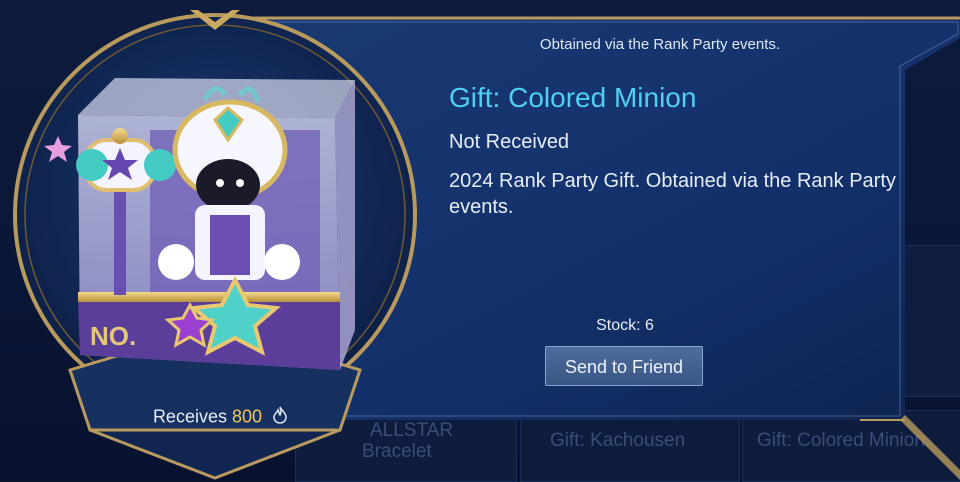 Image resolution: width=960 pixels, height=482 pixels. Describe the element at coordinates (280, 417) in the screenshot. I see `fire-icon` at that location.